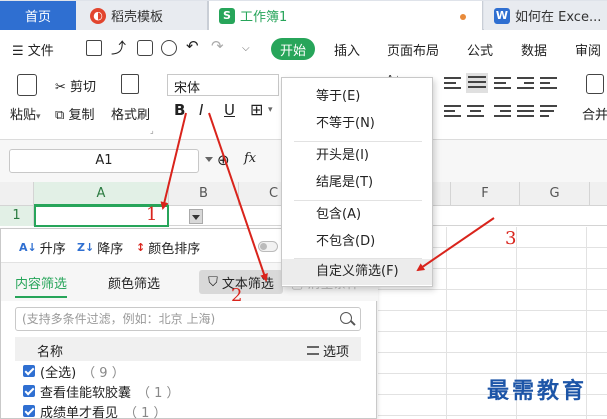 Image resolution: width=607 pixels, height=419 pixels. Describe the element at coordinates (537, 391) in the screenshot. I see `watermark: 最需教育` at that location.